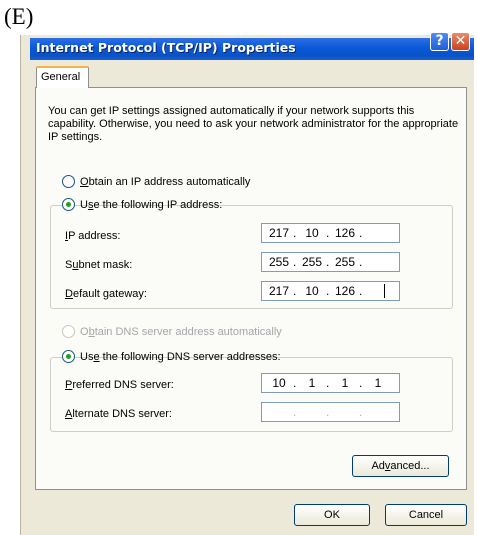 The image size is (477, 535). What do you see at coordinates (439, 41) in the screenshot?
I see `help-button: ?` at bounding box center [439, 41].